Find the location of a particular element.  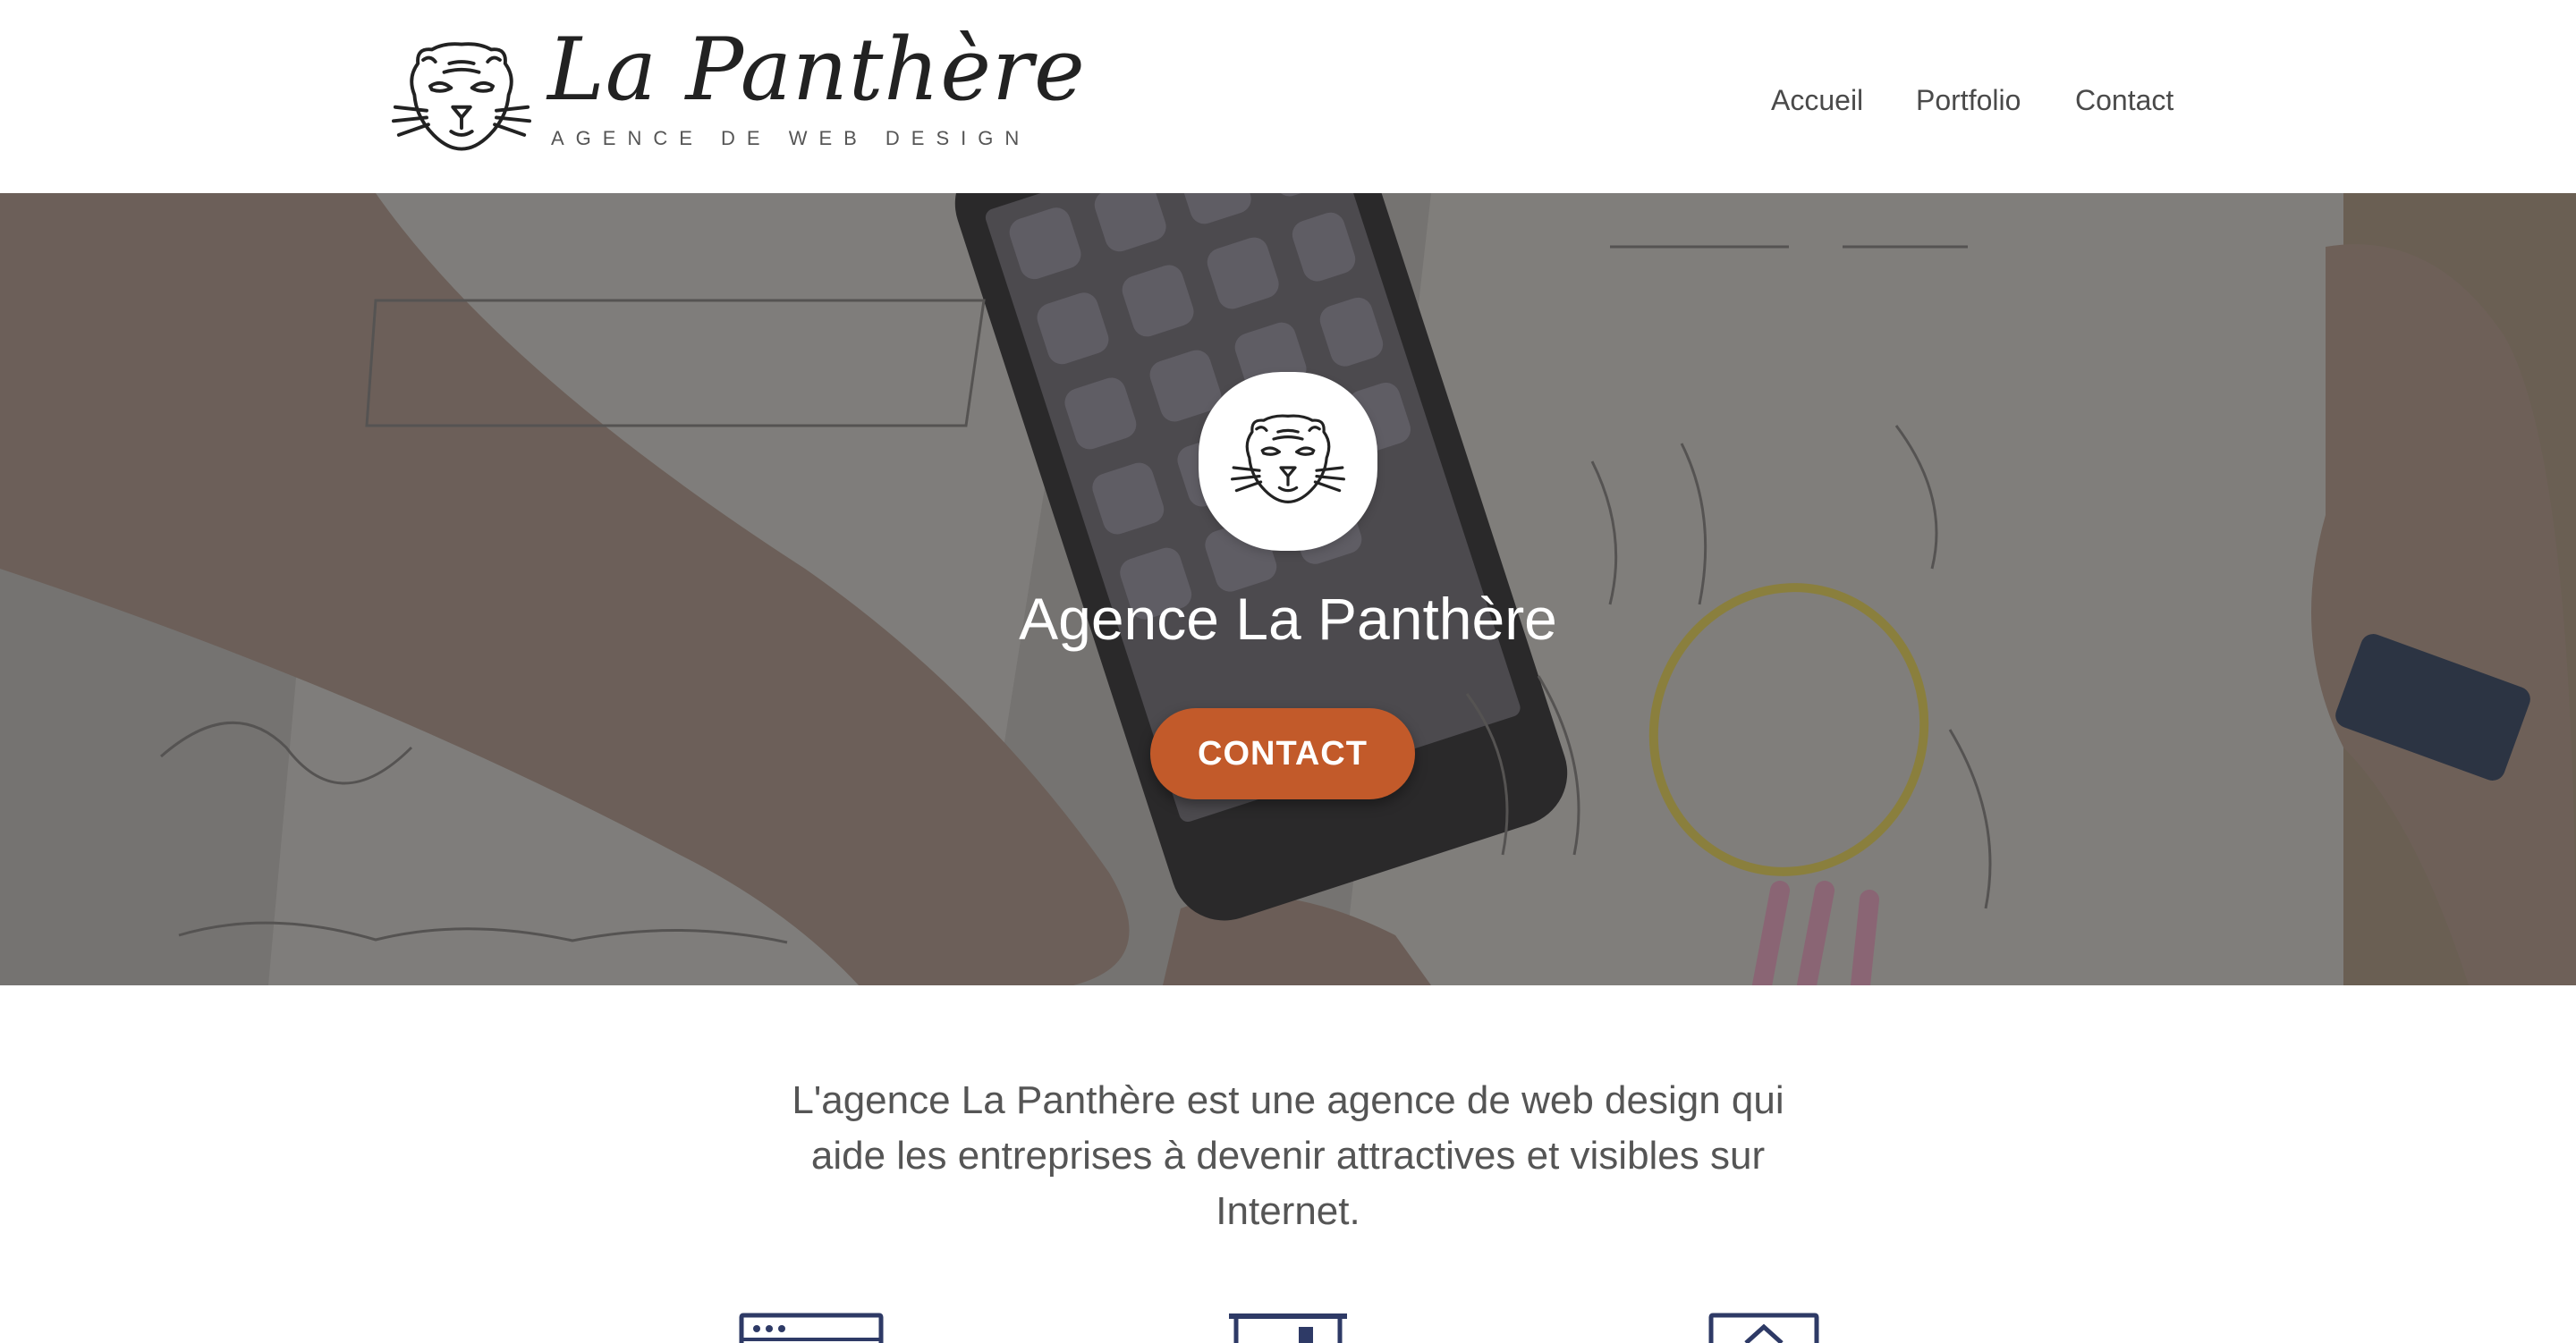

presentation-board-icon is located at coordinates (1288, 1328).